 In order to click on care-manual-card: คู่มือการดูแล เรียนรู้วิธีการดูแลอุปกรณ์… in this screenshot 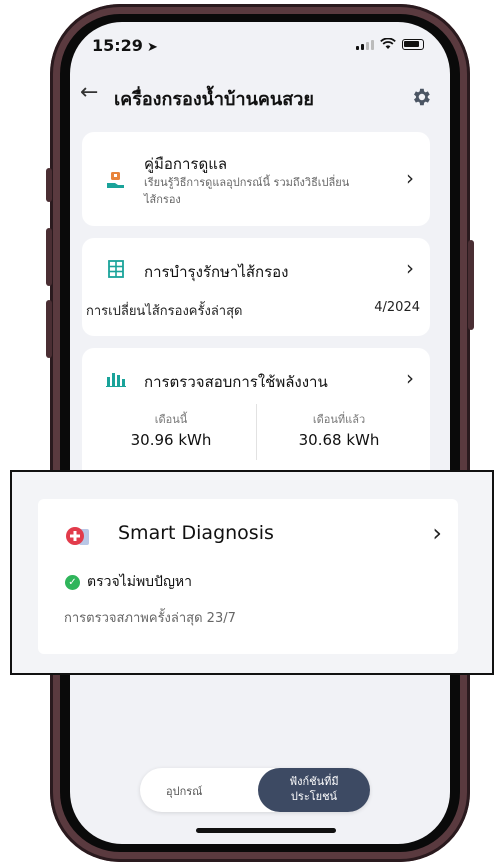, I will do `click(256, 179)`.